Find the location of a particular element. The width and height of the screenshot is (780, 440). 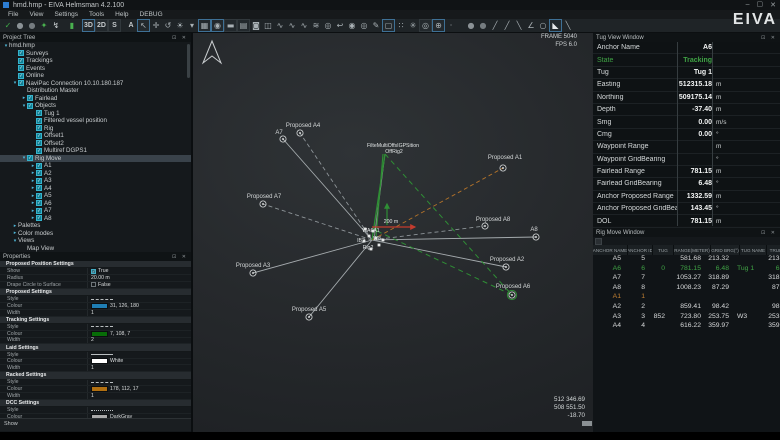

tree-item-palettes: ▸ Palettes is located at coordinates (95, 226).